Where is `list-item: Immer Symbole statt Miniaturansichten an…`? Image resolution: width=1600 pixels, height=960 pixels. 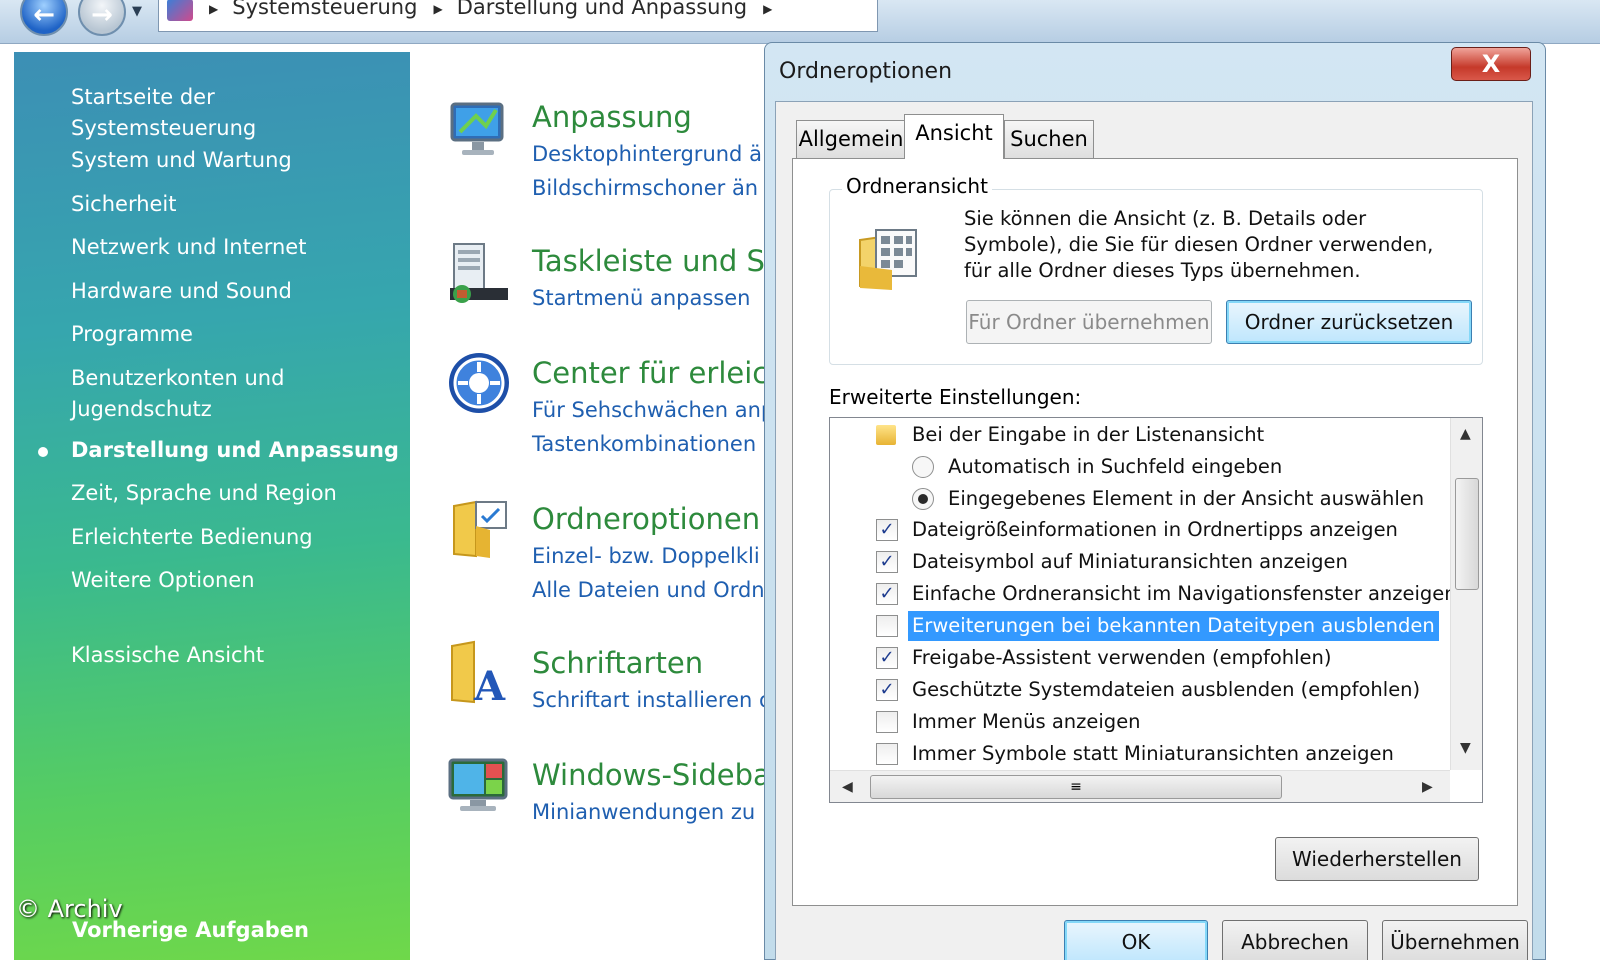
list-item: Immer Symbole statt Miniaturansichten an… is located at coordinates (1156, 754).